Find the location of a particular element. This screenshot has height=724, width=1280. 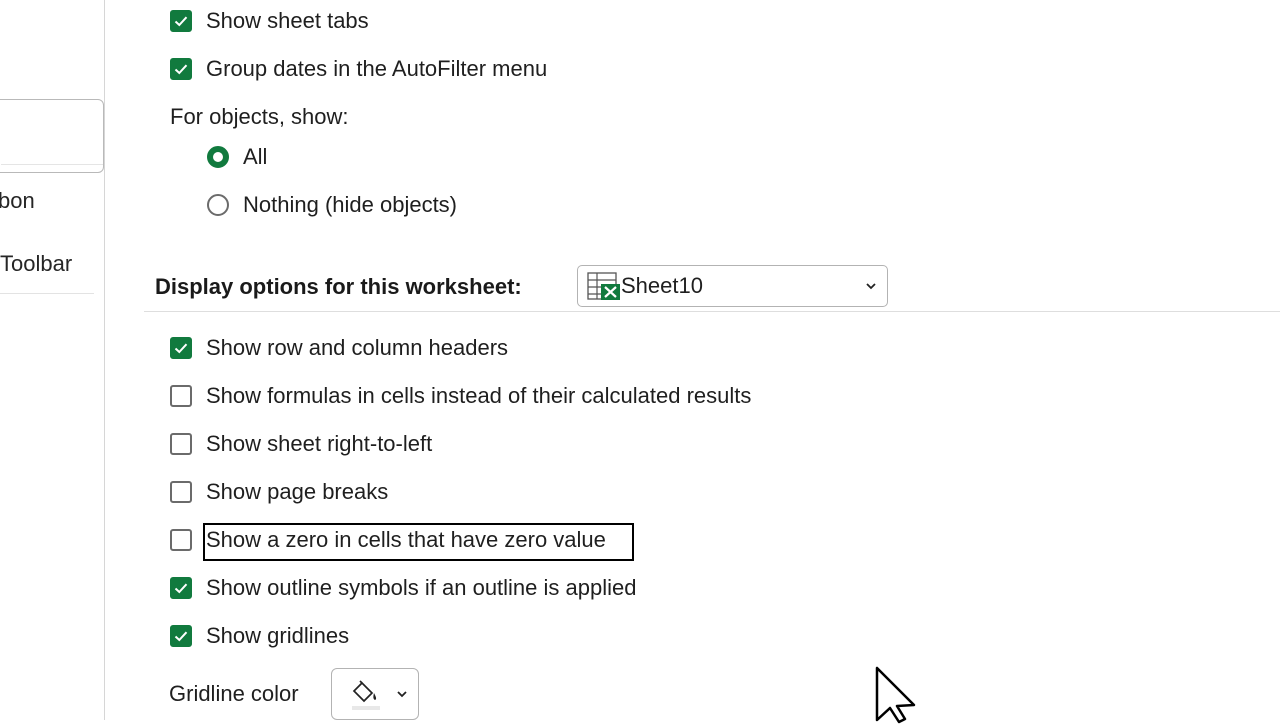

objects-nothing-radio is located at coordinates (218, 205).